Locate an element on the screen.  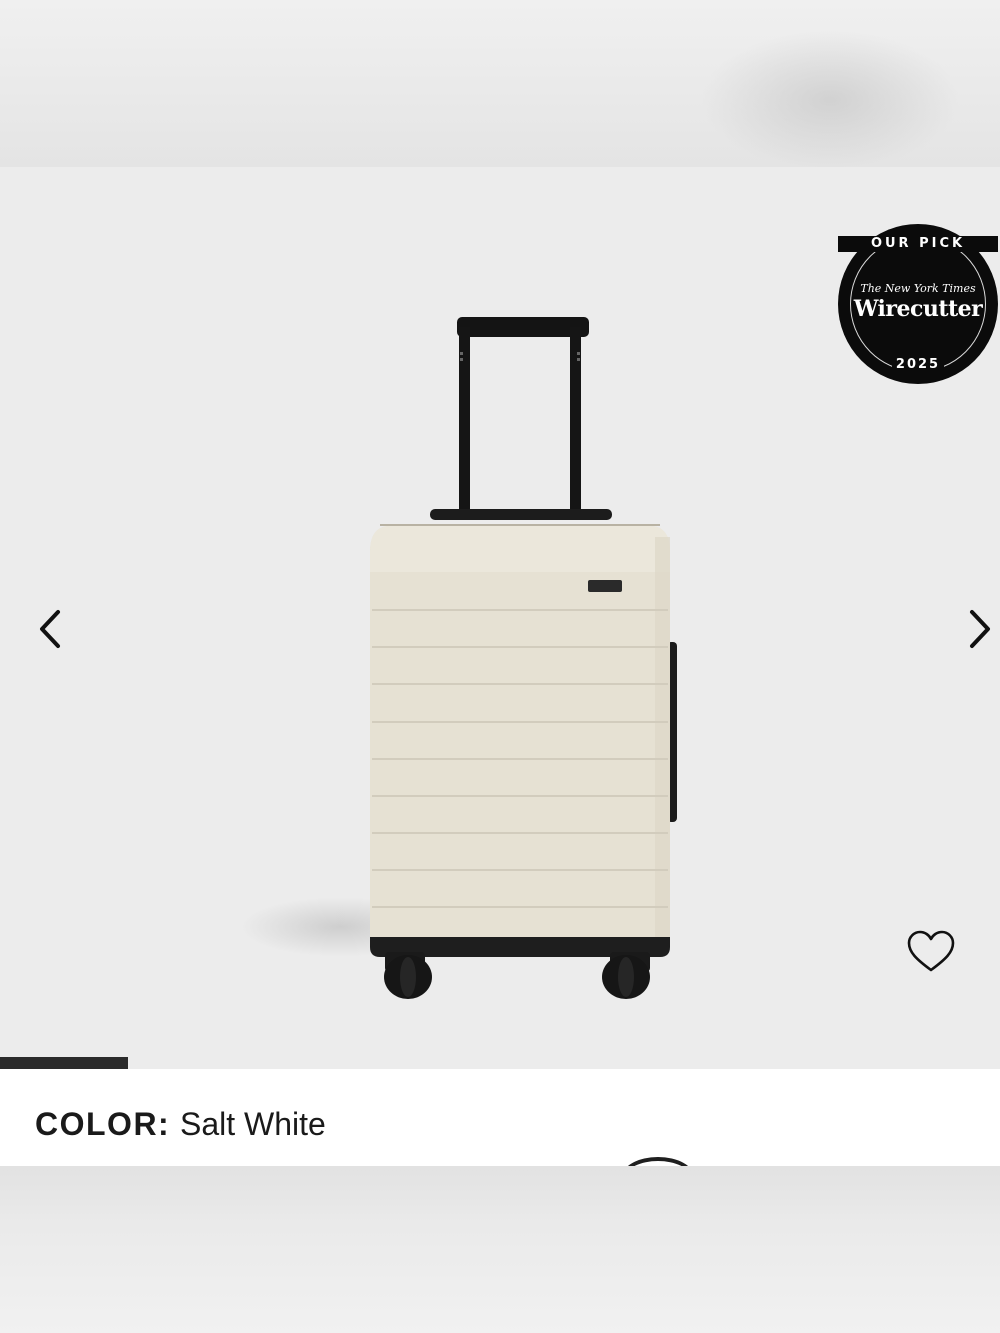
badge-brand: Wirecutter is located at coordinates (918, 309).